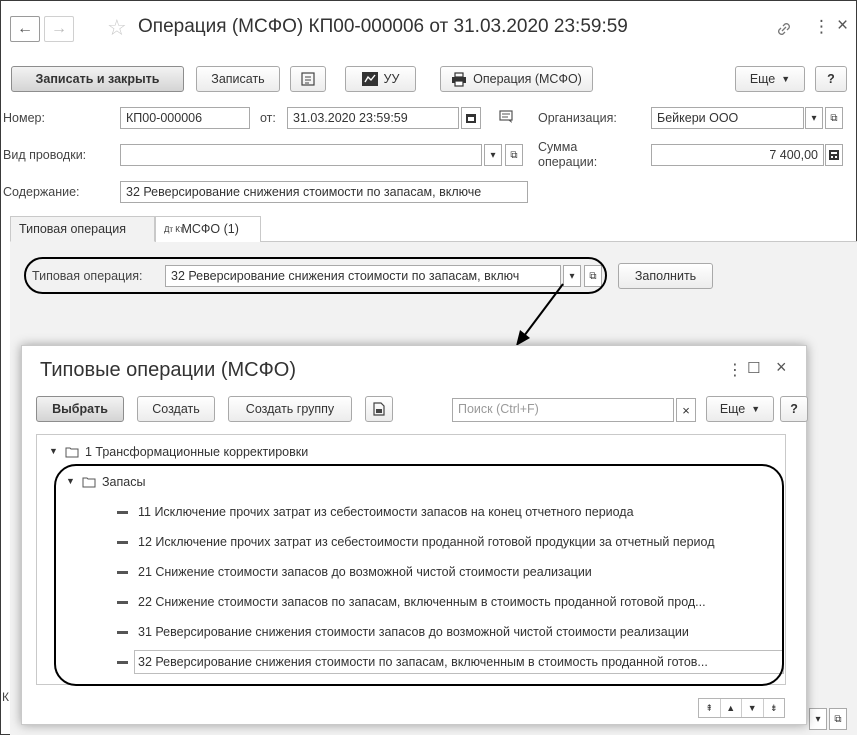 This screenshot has height=735, width=857. I want to click on calculator-icon, so click(834, 155).